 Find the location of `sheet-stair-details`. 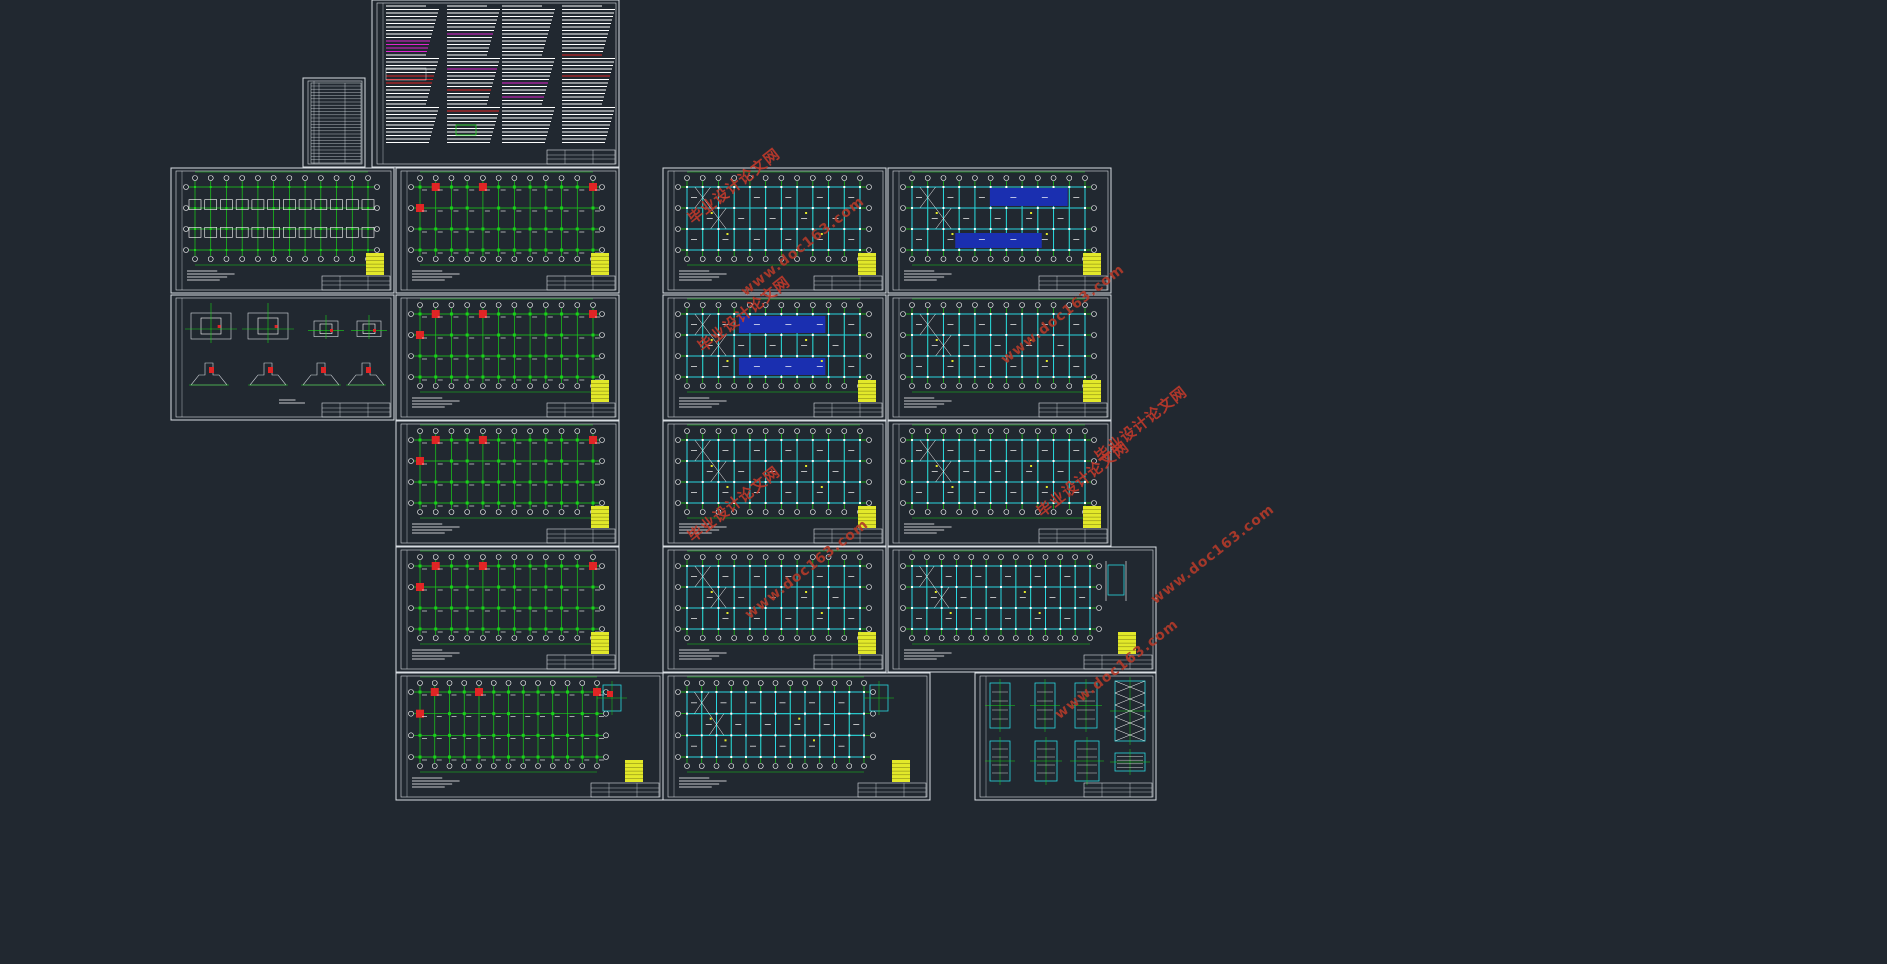

sheet-stair-details is located at coordinates (1065, 736).